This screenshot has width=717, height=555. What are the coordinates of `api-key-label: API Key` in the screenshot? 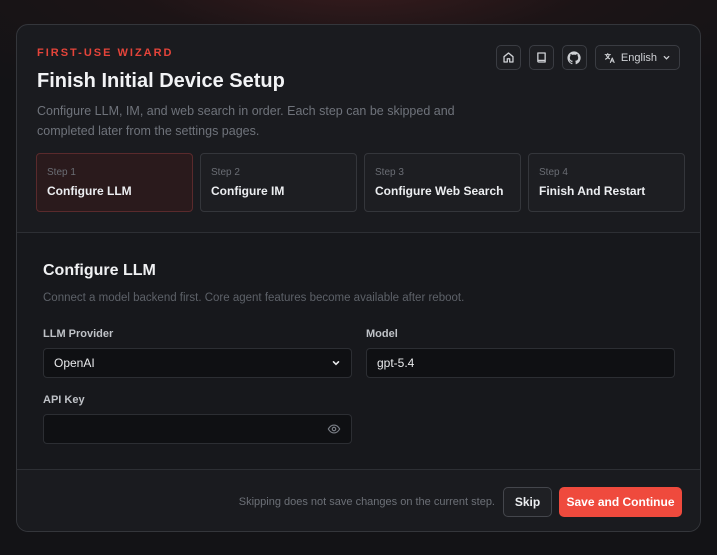 It's located at (64, 400).